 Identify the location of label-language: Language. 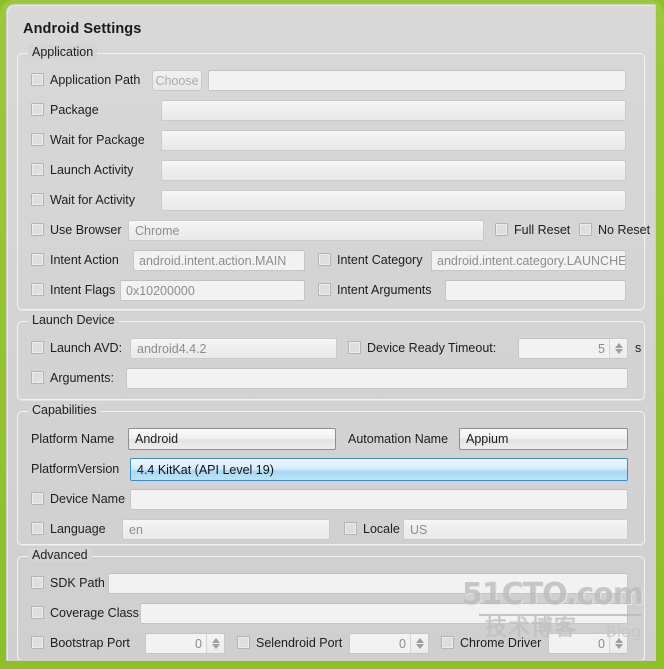
(78, 529).